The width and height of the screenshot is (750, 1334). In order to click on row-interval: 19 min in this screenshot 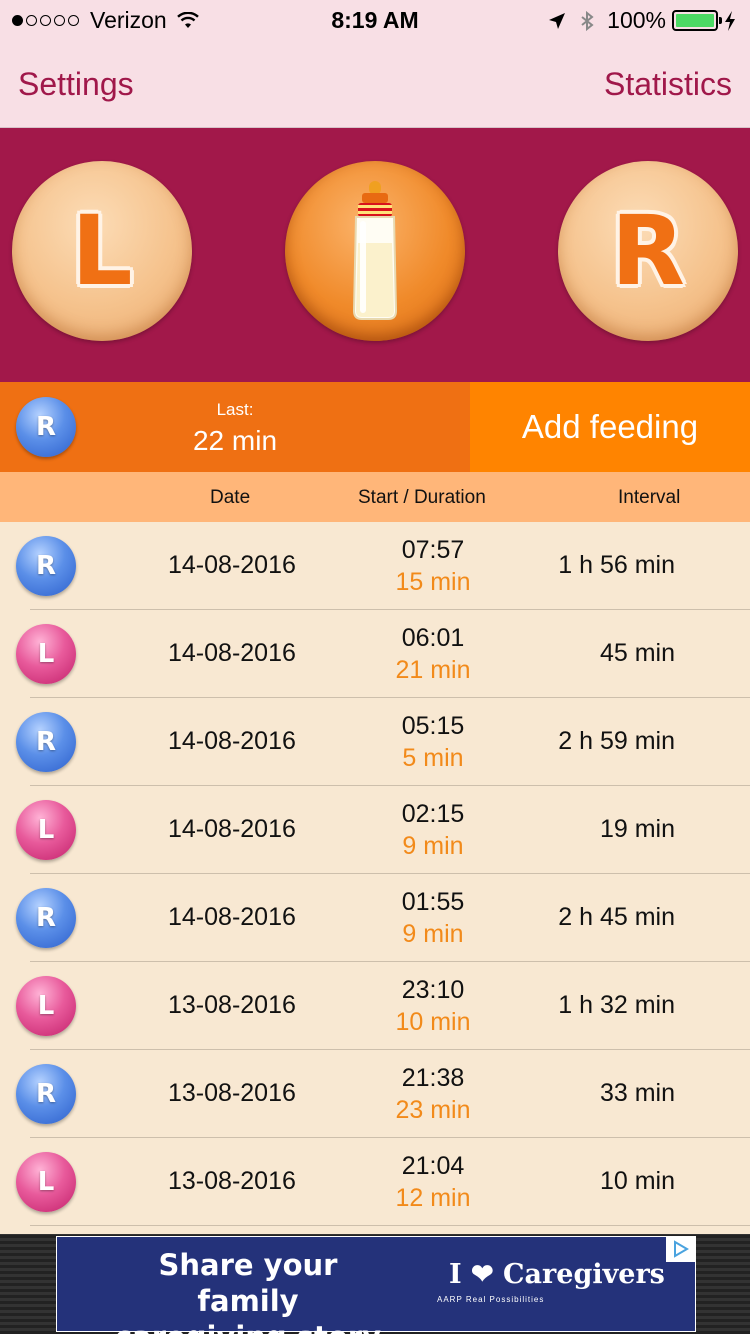, I will do `click(637, 829)`.